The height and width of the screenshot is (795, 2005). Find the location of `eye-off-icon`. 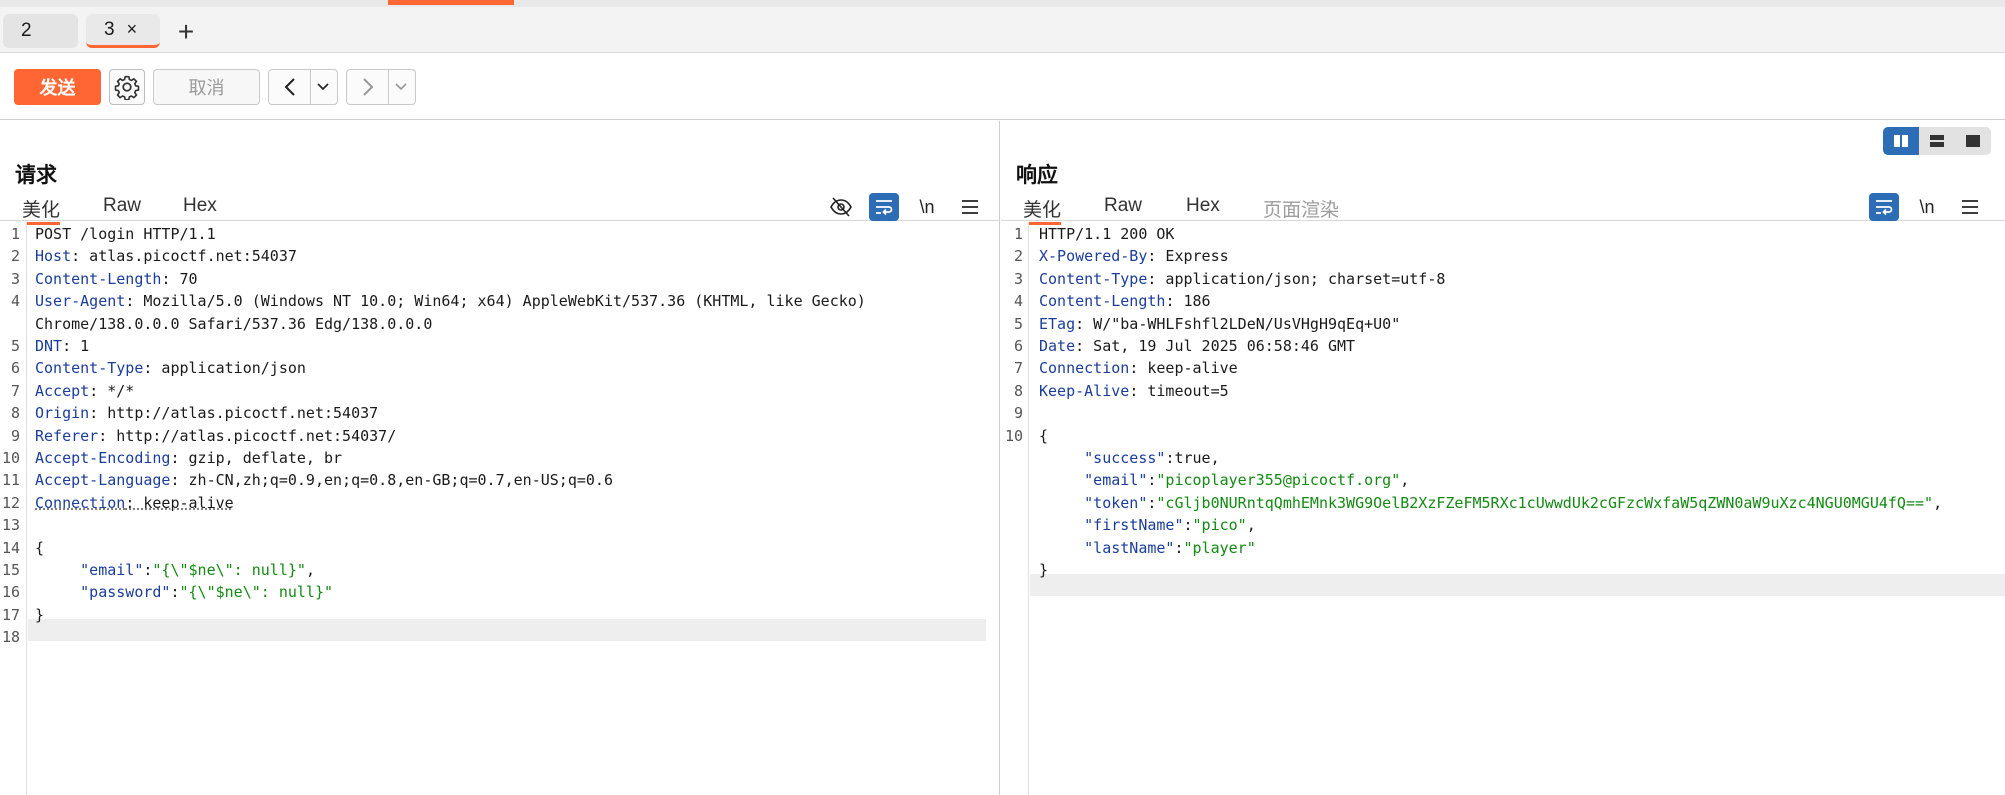

eye-off-icon is located at coordinates (841, 207).